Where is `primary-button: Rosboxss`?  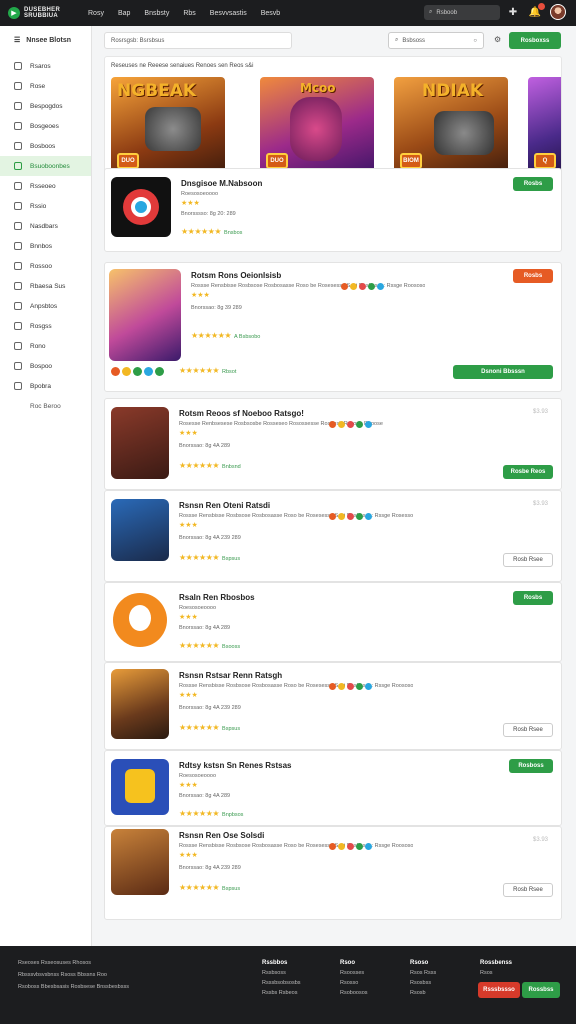
primary-button: Rosboxss is located at coordinates (535, 40).